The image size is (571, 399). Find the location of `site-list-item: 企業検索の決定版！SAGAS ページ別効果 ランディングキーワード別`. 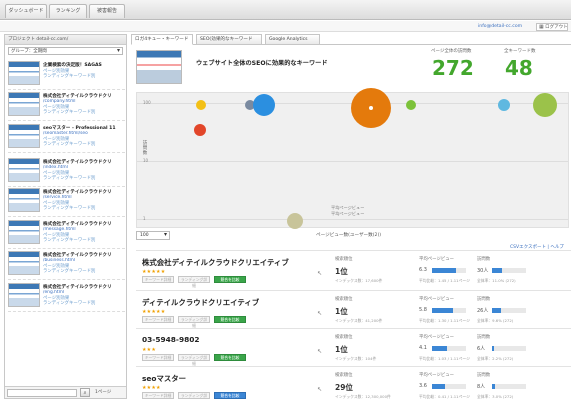

site-list-item: 企業検索の決定版！SAGAS ページ別効果 ランディングキーワード別 is located at coordinates (66, 74).